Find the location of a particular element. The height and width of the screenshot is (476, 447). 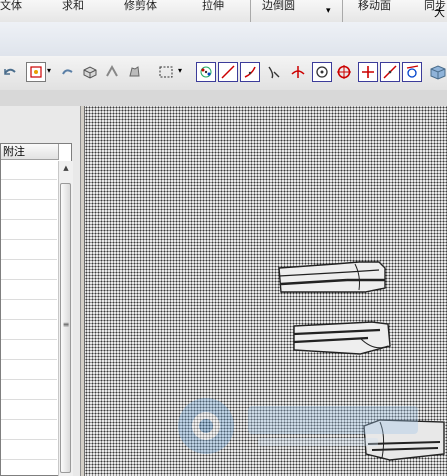

scroll-up-arrow-icon: ▲ is located at coordinates (66, 168).